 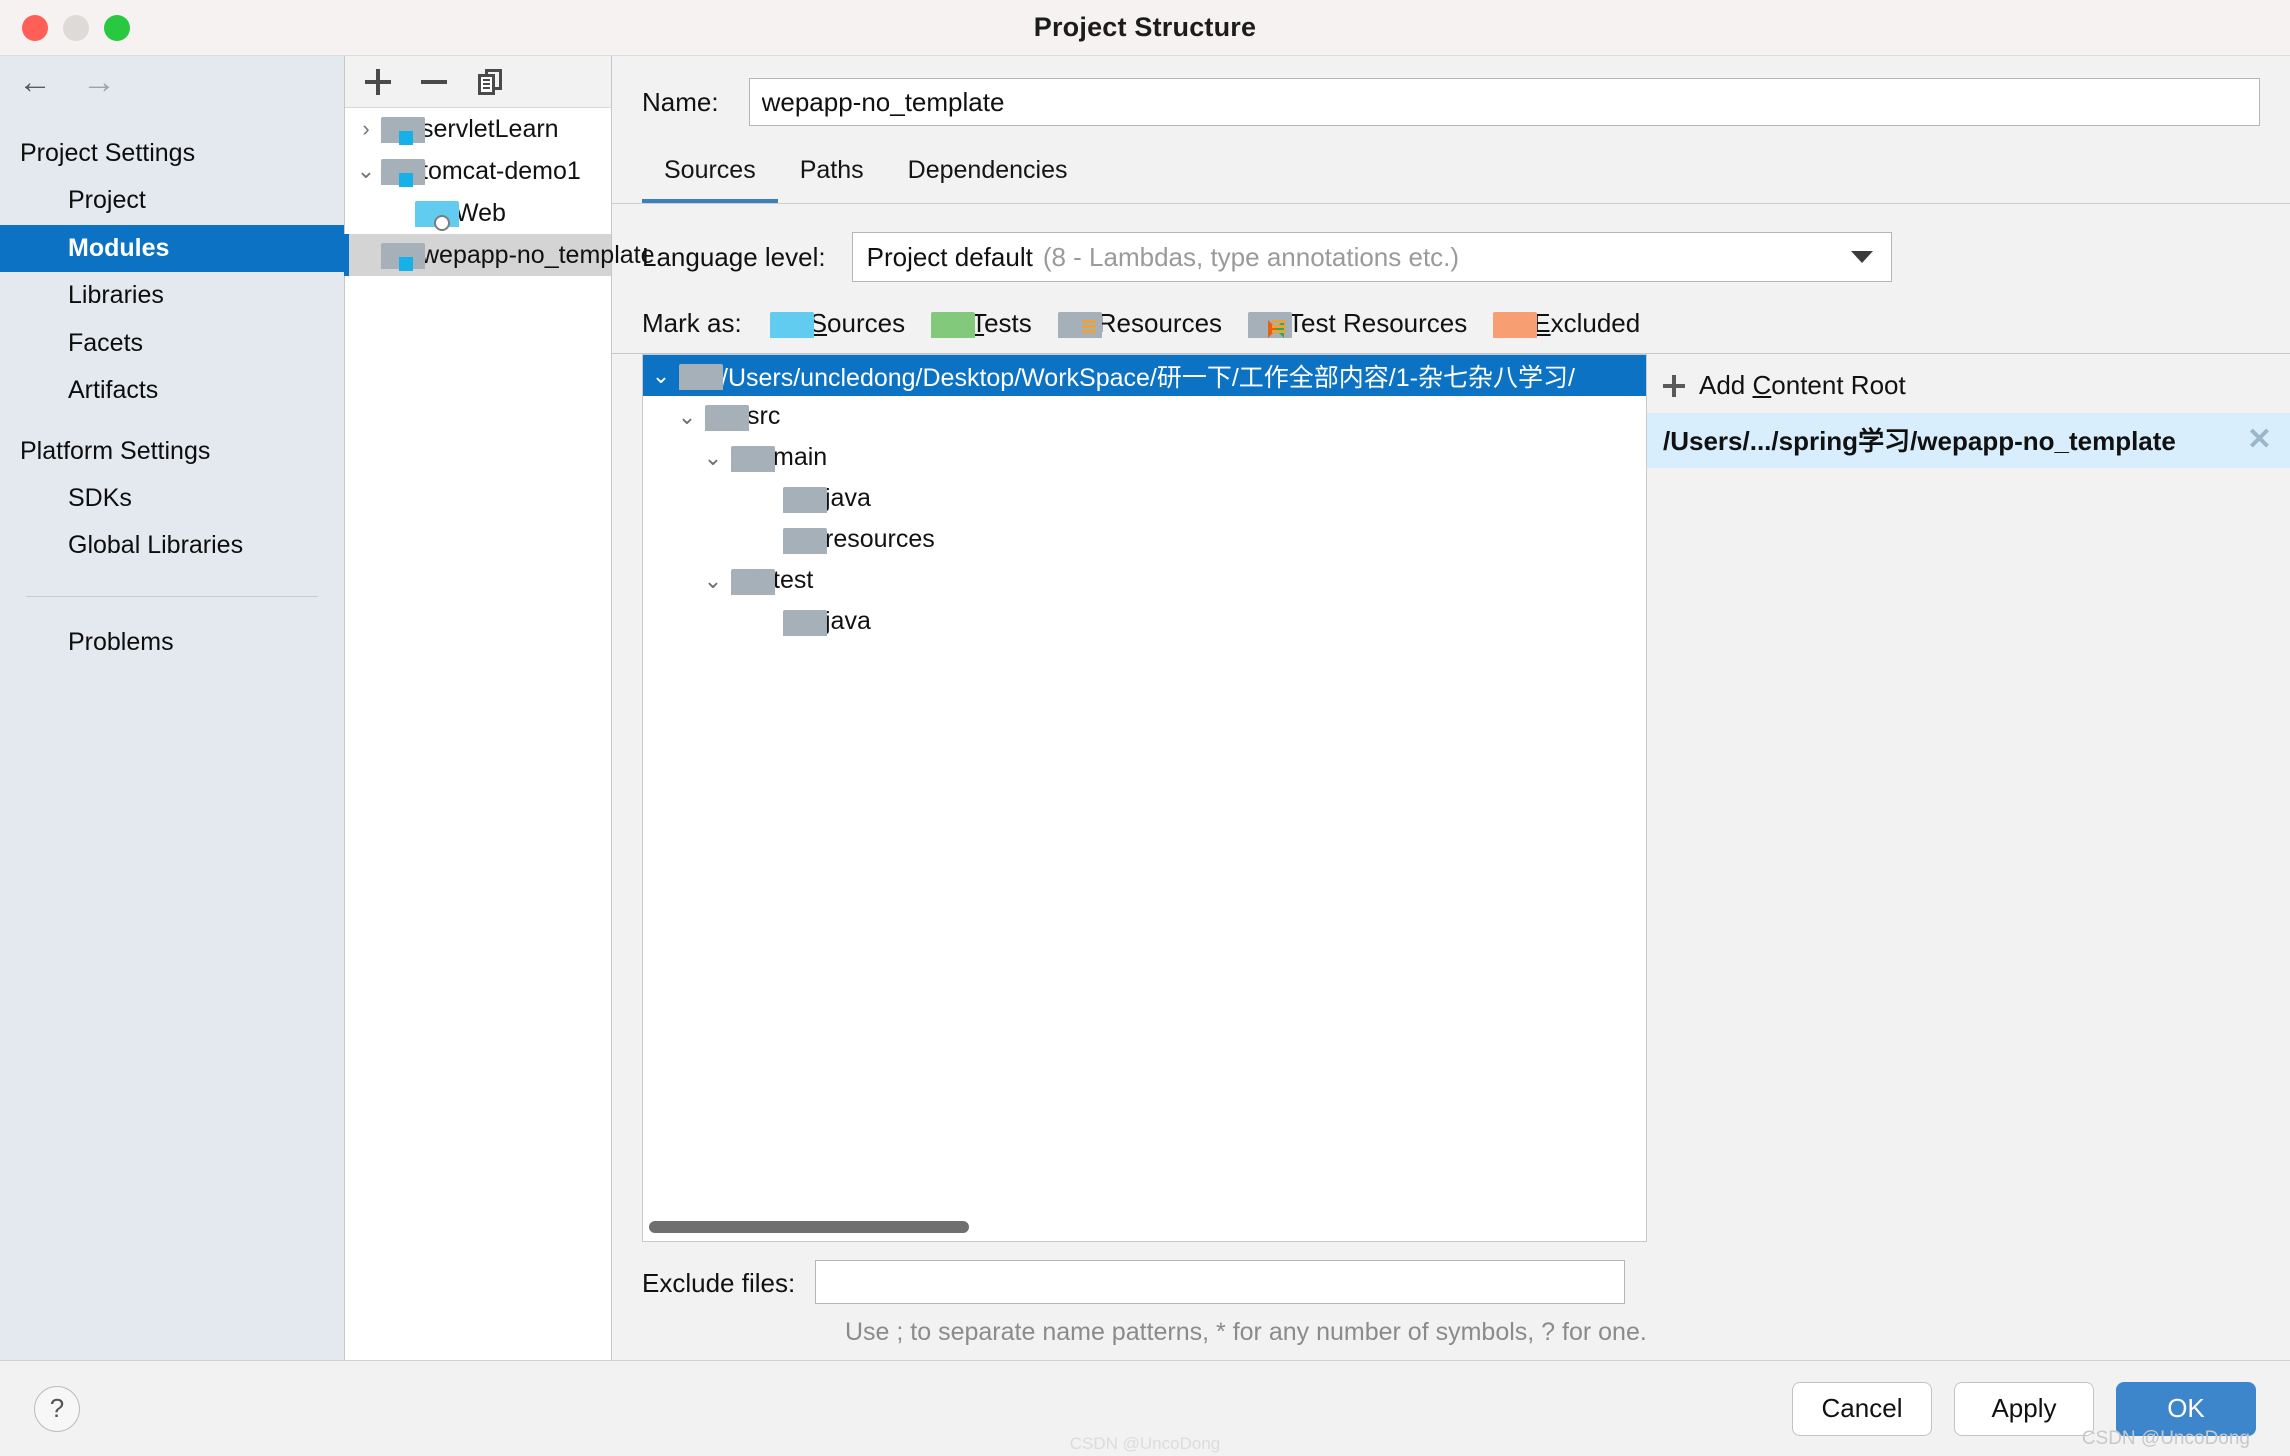 What do you see at coordinates (719, 1283) in the screenshot?
I see `exclude-files-label: Exclude files:` at bounding box center [719, 1283].